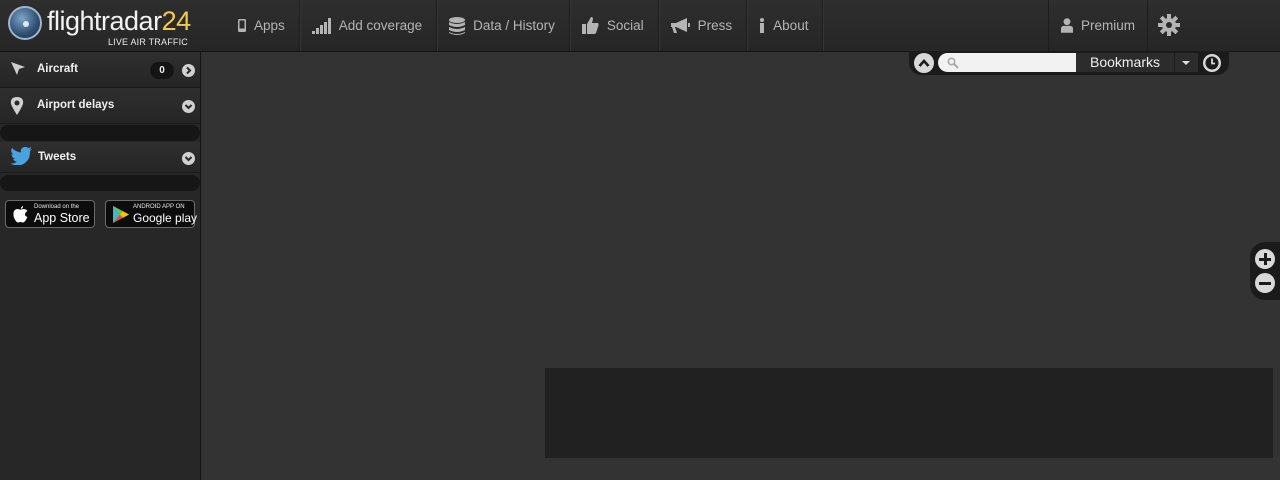  I want to click on app-store-button: Download on the App Store, so click(50, 214).